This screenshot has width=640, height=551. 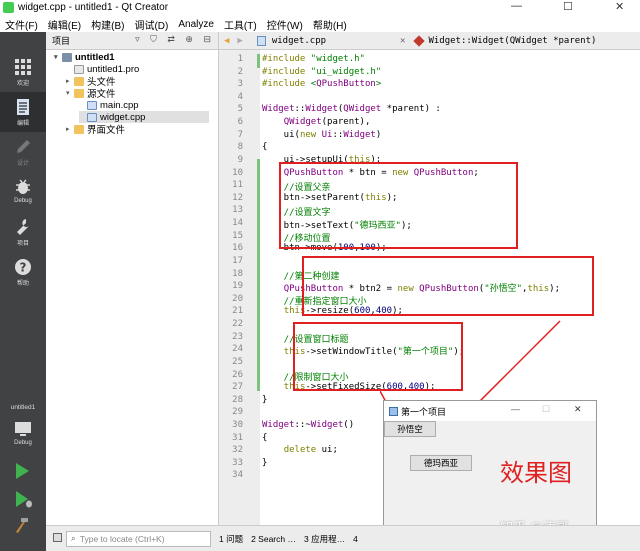 What do you see at coordinates (132, 41) in the screenshot?
I see `sidebar-header: 项目 ▿ ⛉ ⇄ ⊕ ⊟` at bounding box center [132, 41].